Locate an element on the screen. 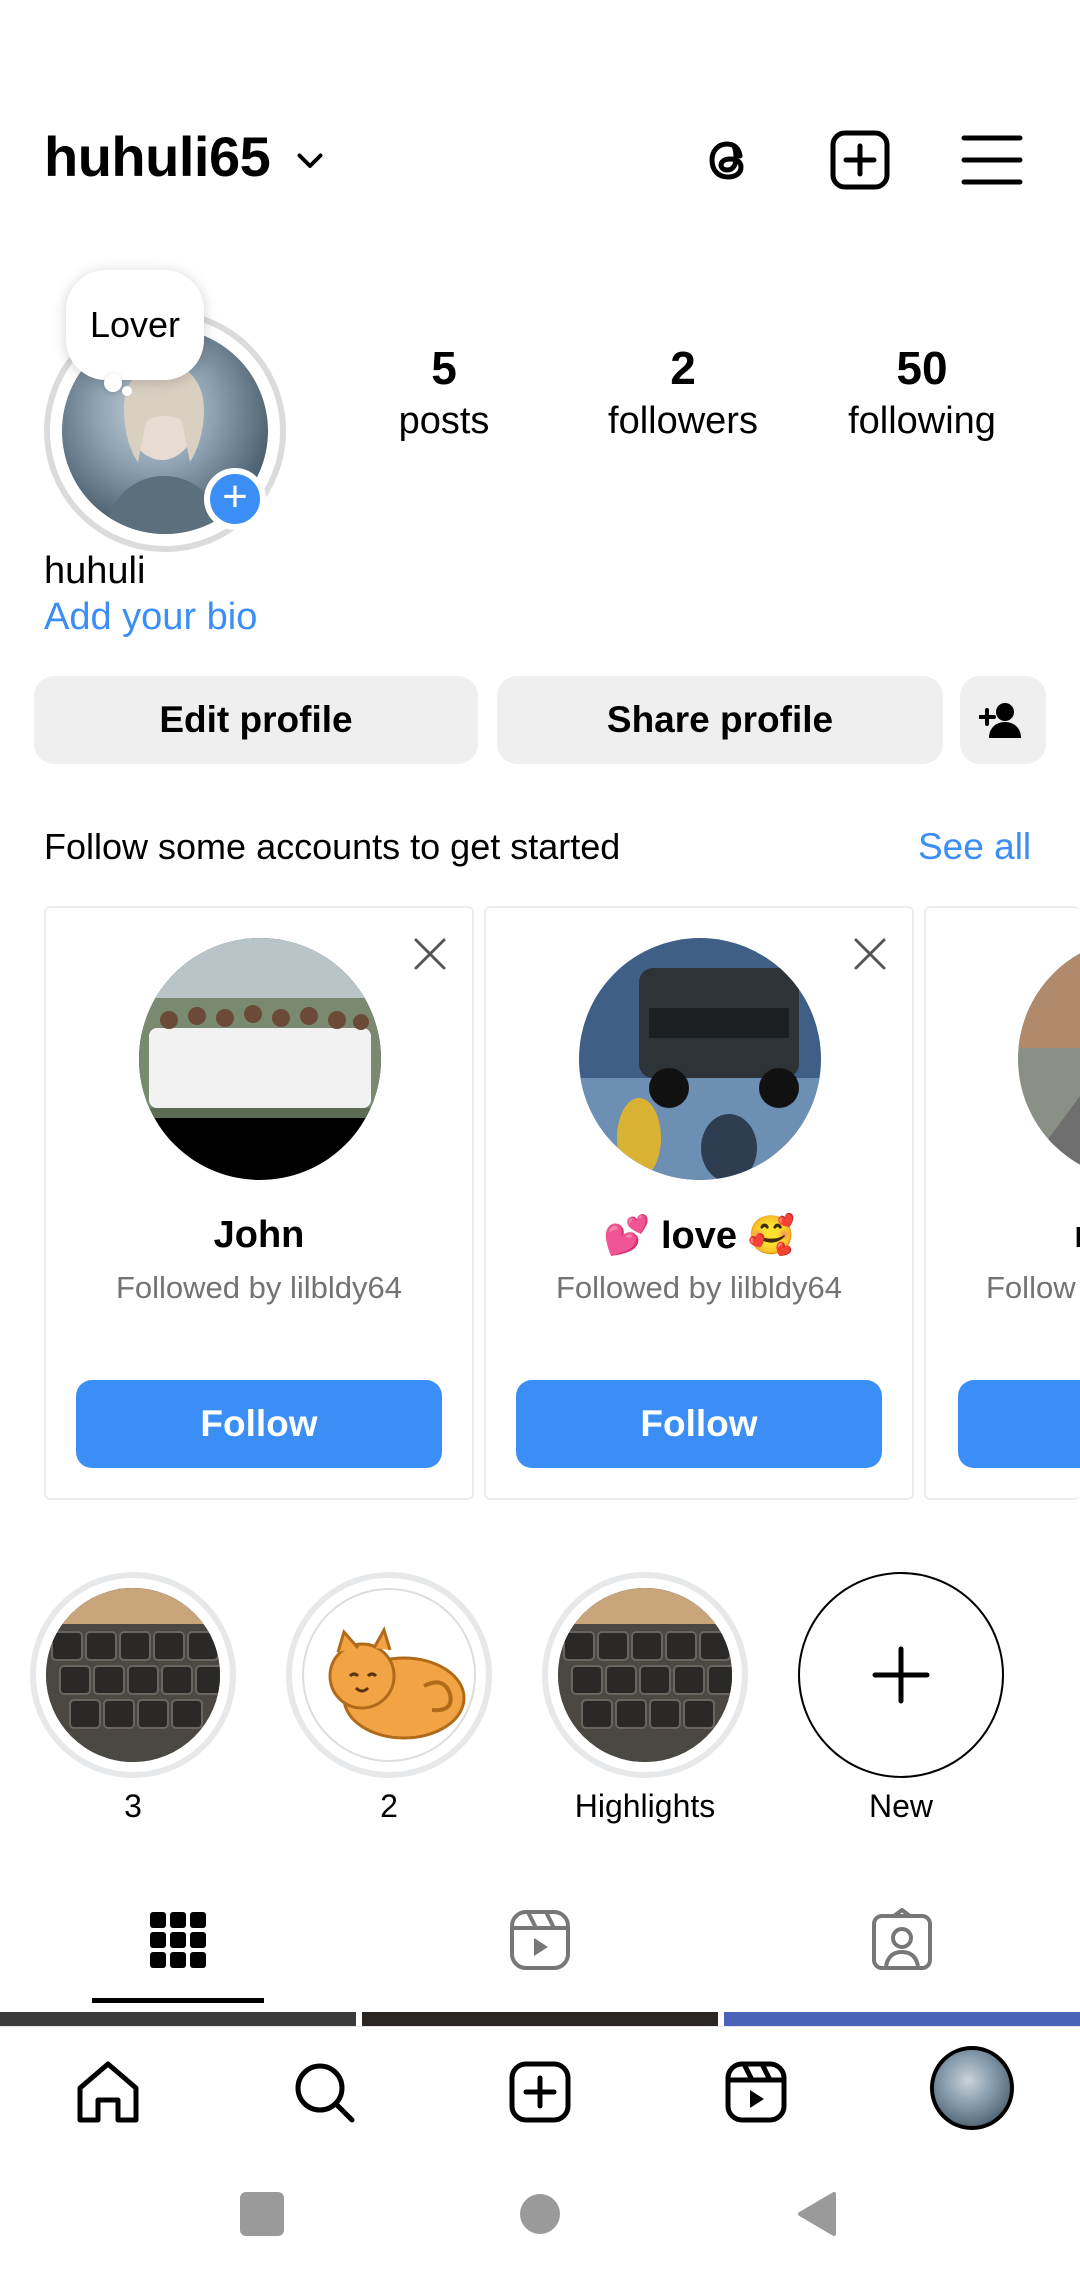 The width and height of the screenshot is (1080, 2280). back-icon is located at coordinates (816, 2214).